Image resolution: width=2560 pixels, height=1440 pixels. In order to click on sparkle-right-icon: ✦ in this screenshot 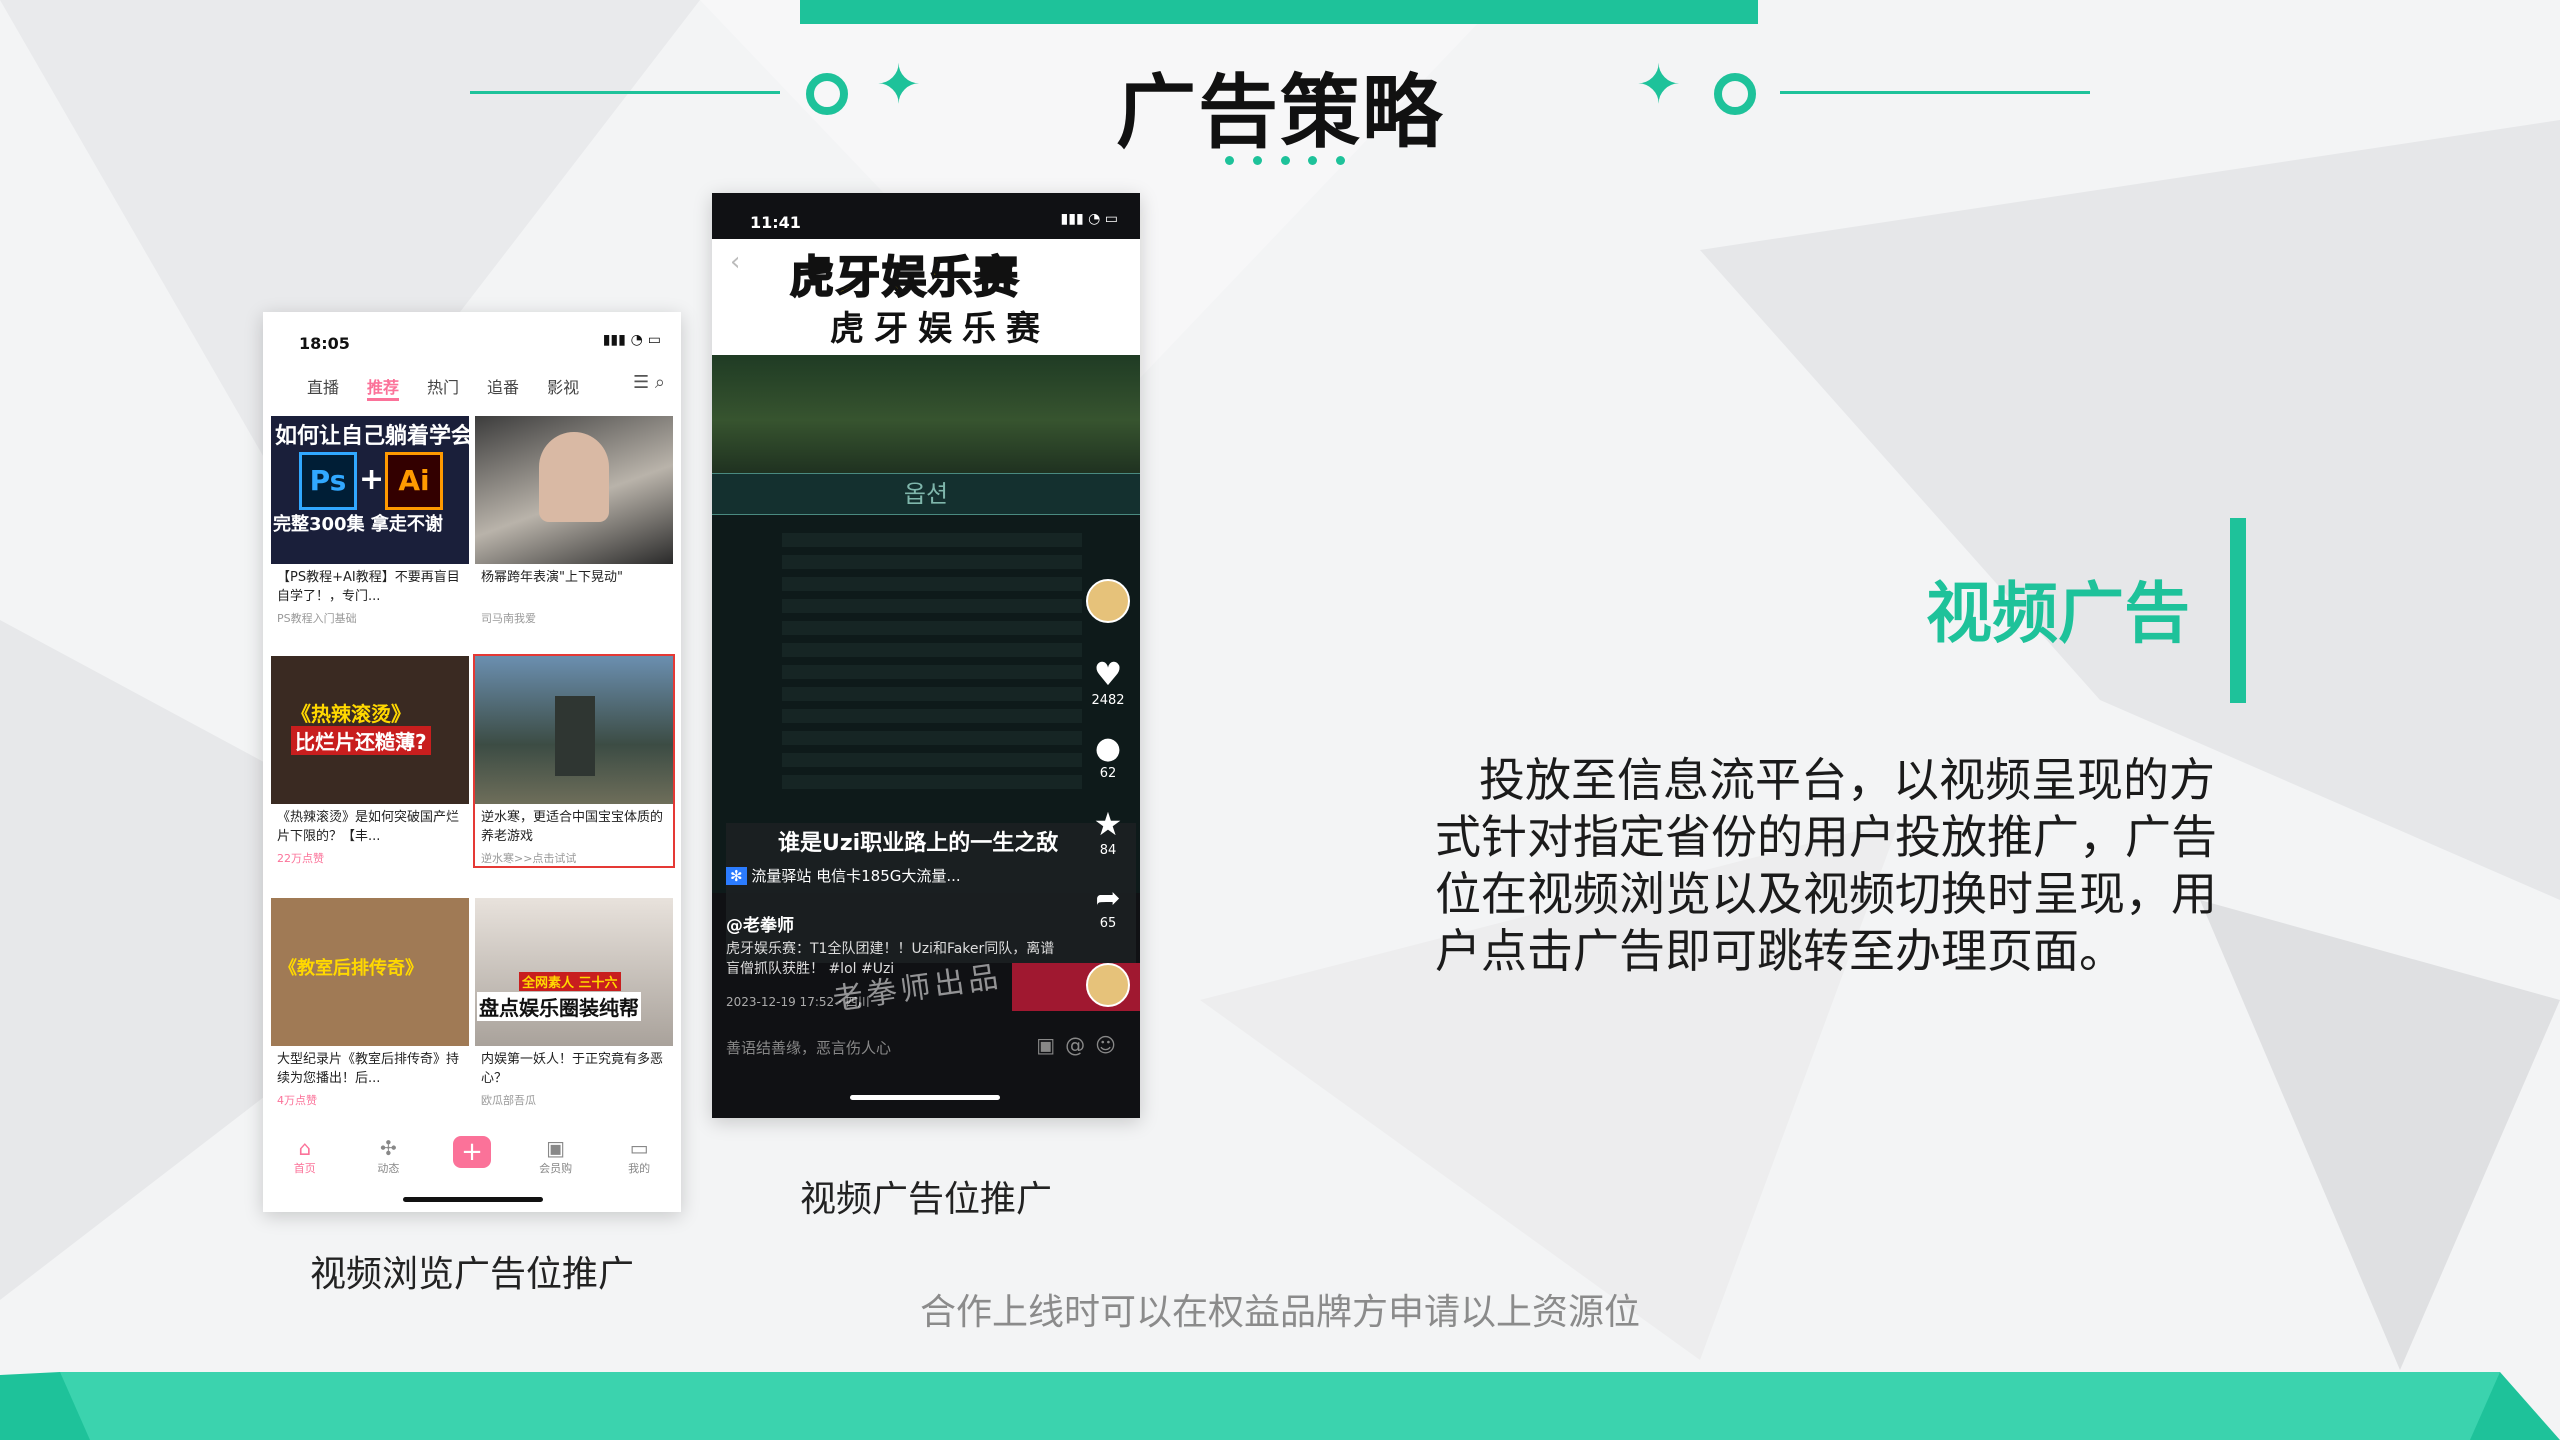, I will do `click(1659, 84)`.